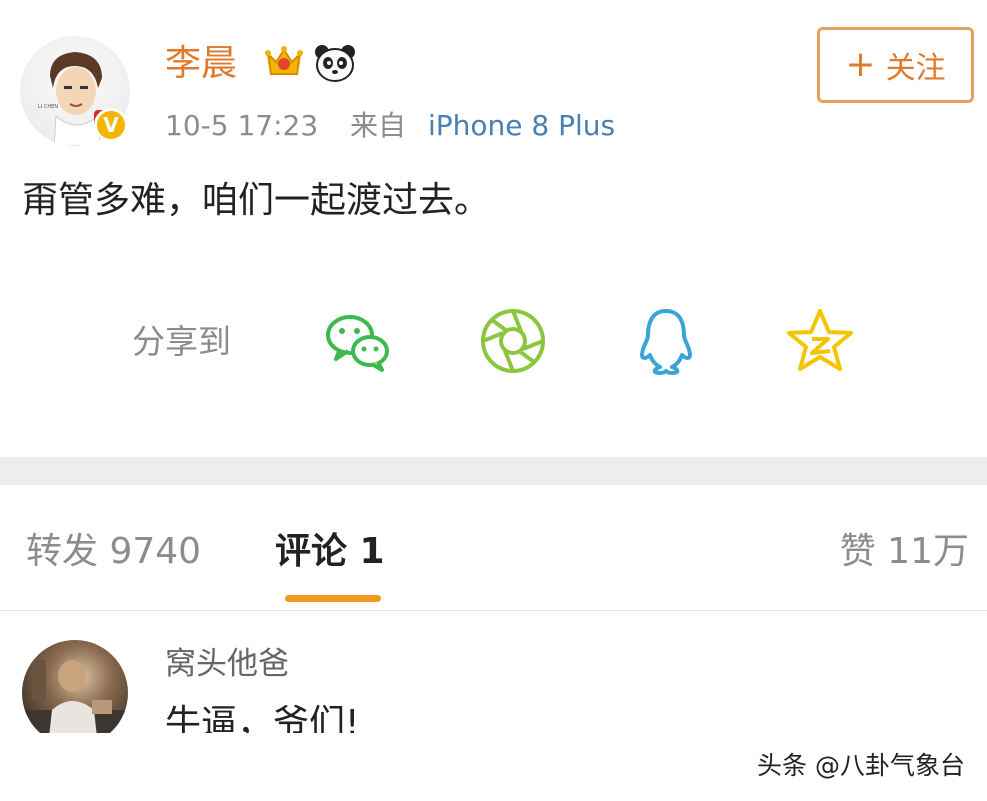 The width and height of the screenshot is (987, 801). I want to click on post-source-label: 来自, so click(378, 125).